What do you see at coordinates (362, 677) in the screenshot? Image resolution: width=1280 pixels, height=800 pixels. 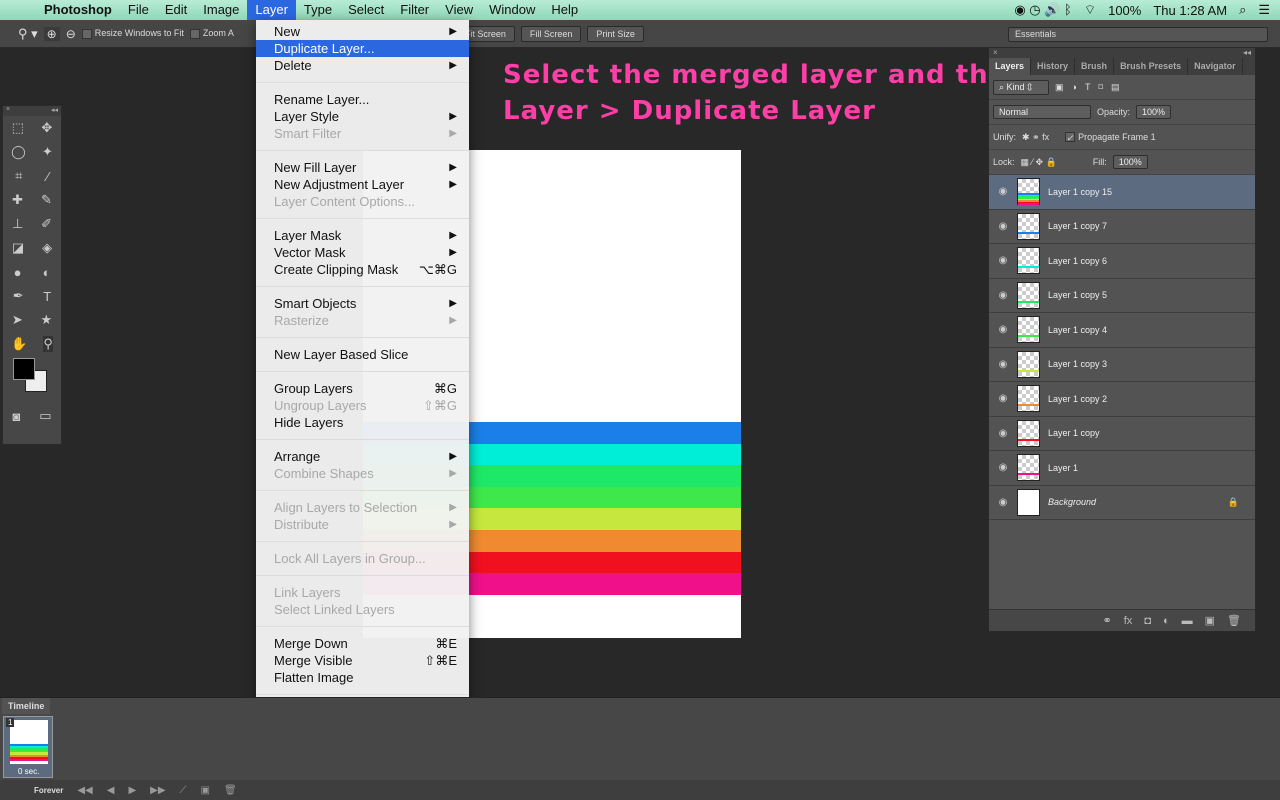 I see `menu-item-flatten-image: Flatten Image` at bounding box center [362, 677].